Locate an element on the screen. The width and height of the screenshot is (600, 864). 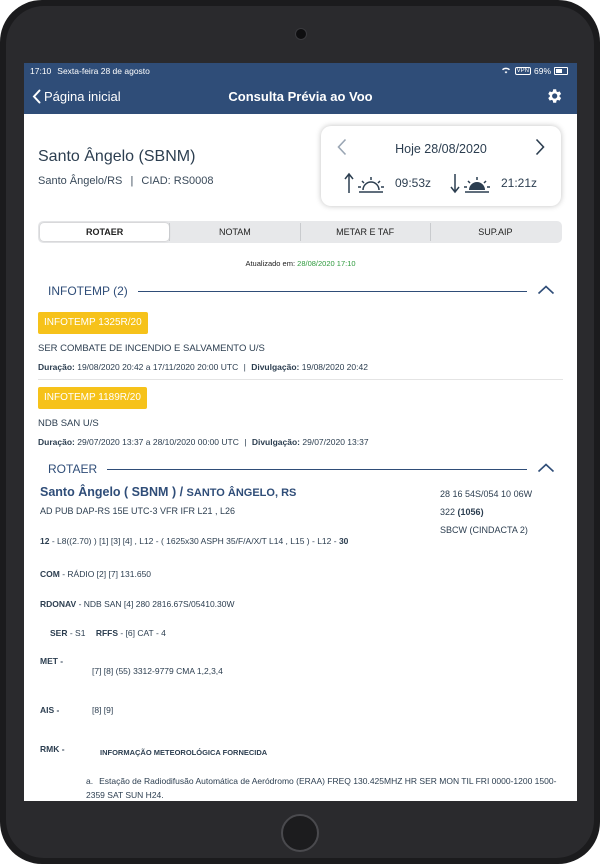
sunrise-icon is located at coordinates (364, 182).